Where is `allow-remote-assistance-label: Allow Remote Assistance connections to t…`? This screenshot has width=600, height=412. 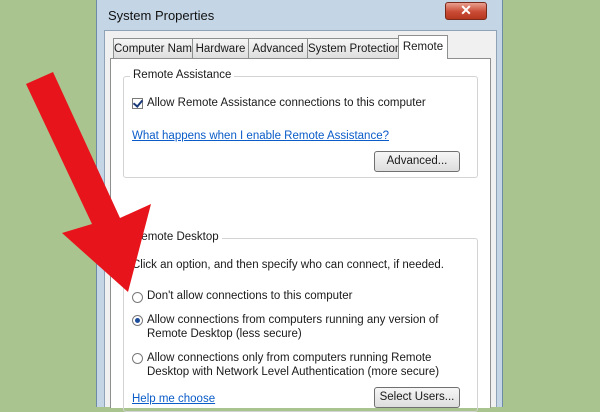
allow-remote-assistance-label: Allow Remote Assistance connections to t… is located at coordinates (286, 103).